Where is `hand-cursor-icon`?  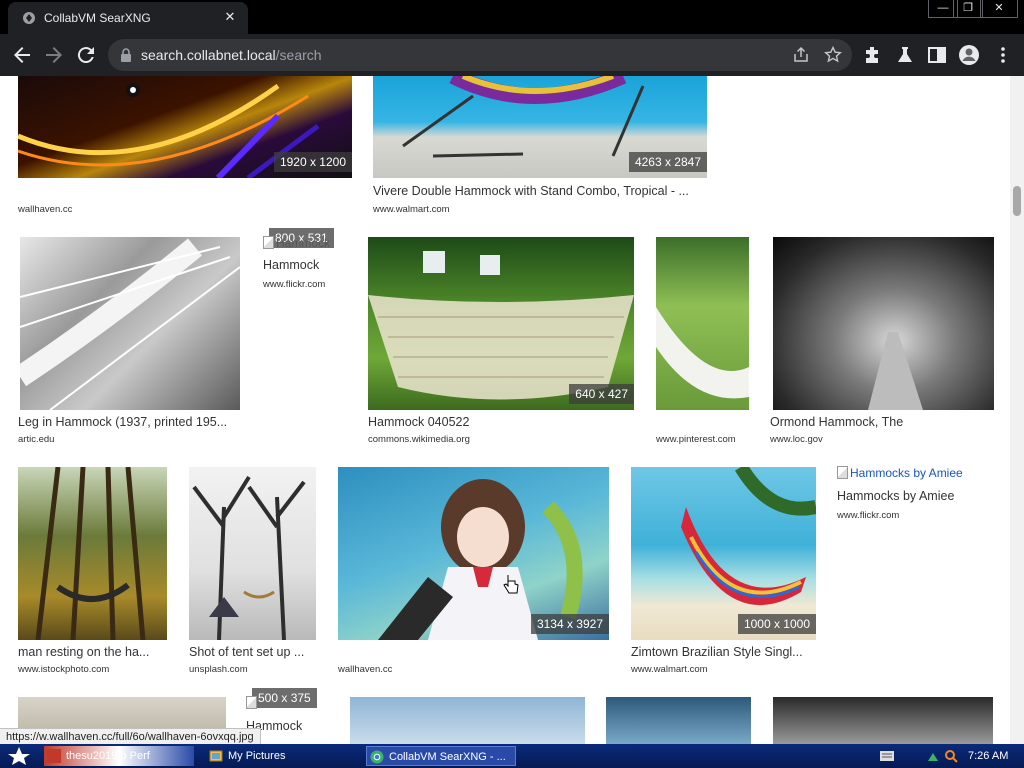
hand-cursor-icon is located at coordinates (511, 584).